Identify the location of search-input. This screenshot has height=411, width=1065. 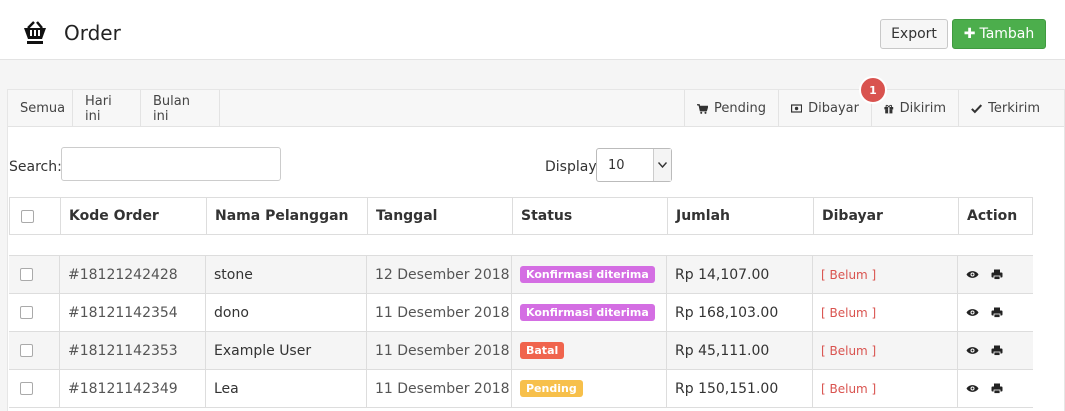
(171, 164).